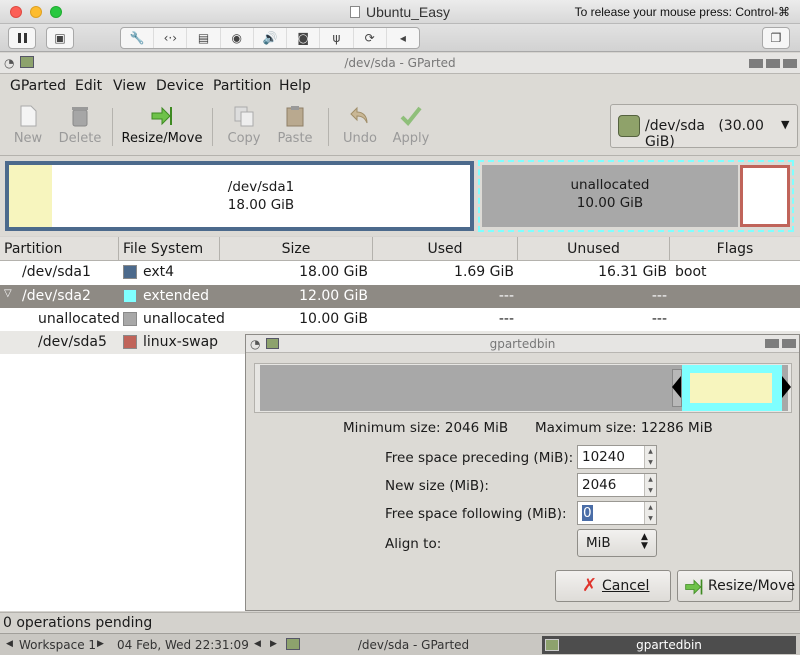 The width and height of the screenshot is (800, 655). I want to click on task-gparted: /dev/sda - GParted, so click(413, 645).